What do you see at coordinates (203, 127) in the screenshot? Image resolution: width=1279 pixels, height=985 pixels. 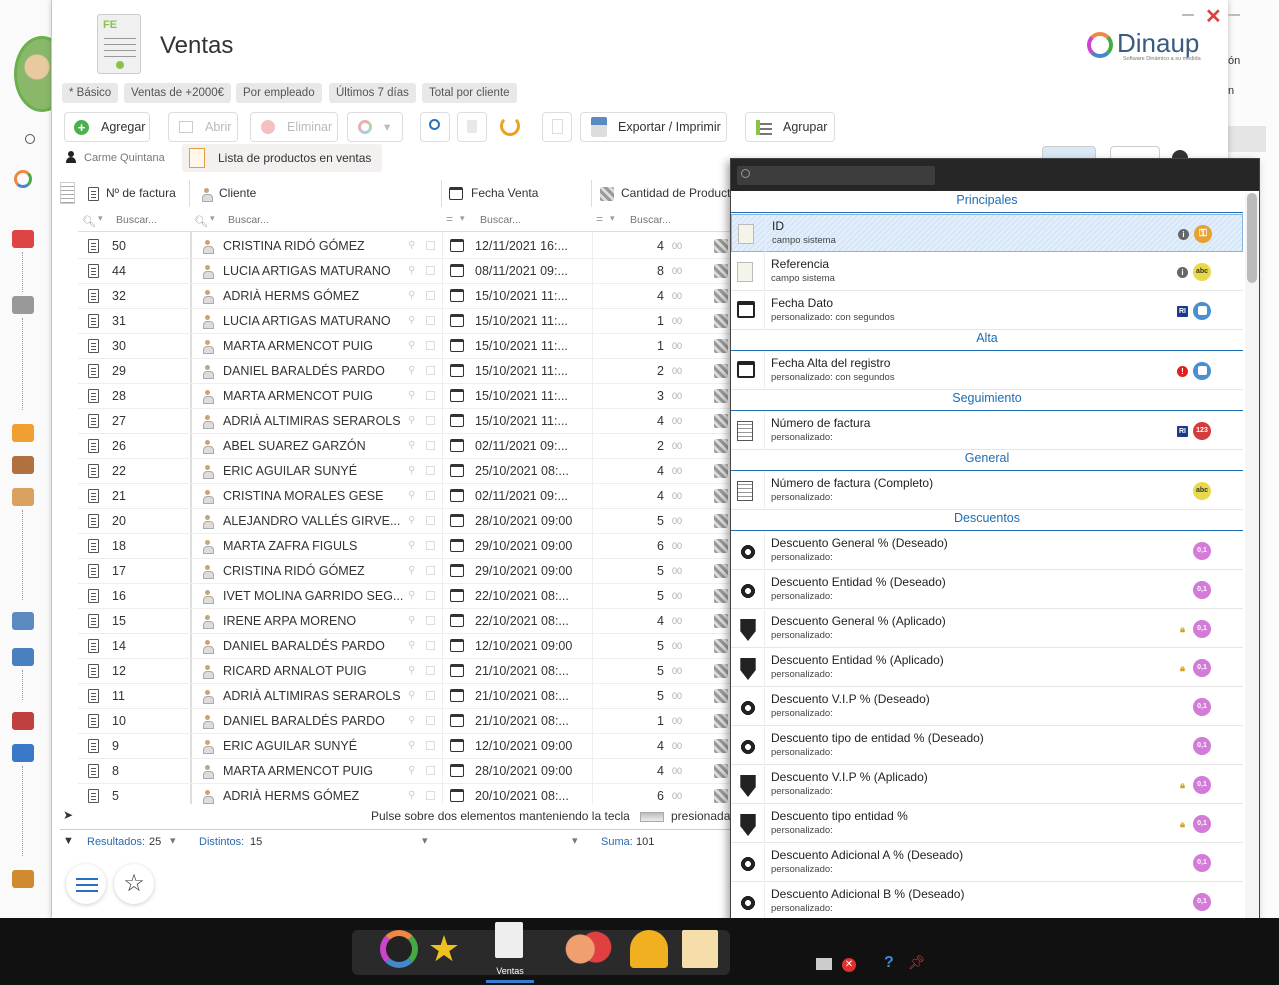 I see `open-button: Abrir` at bounding box center [203, 127].